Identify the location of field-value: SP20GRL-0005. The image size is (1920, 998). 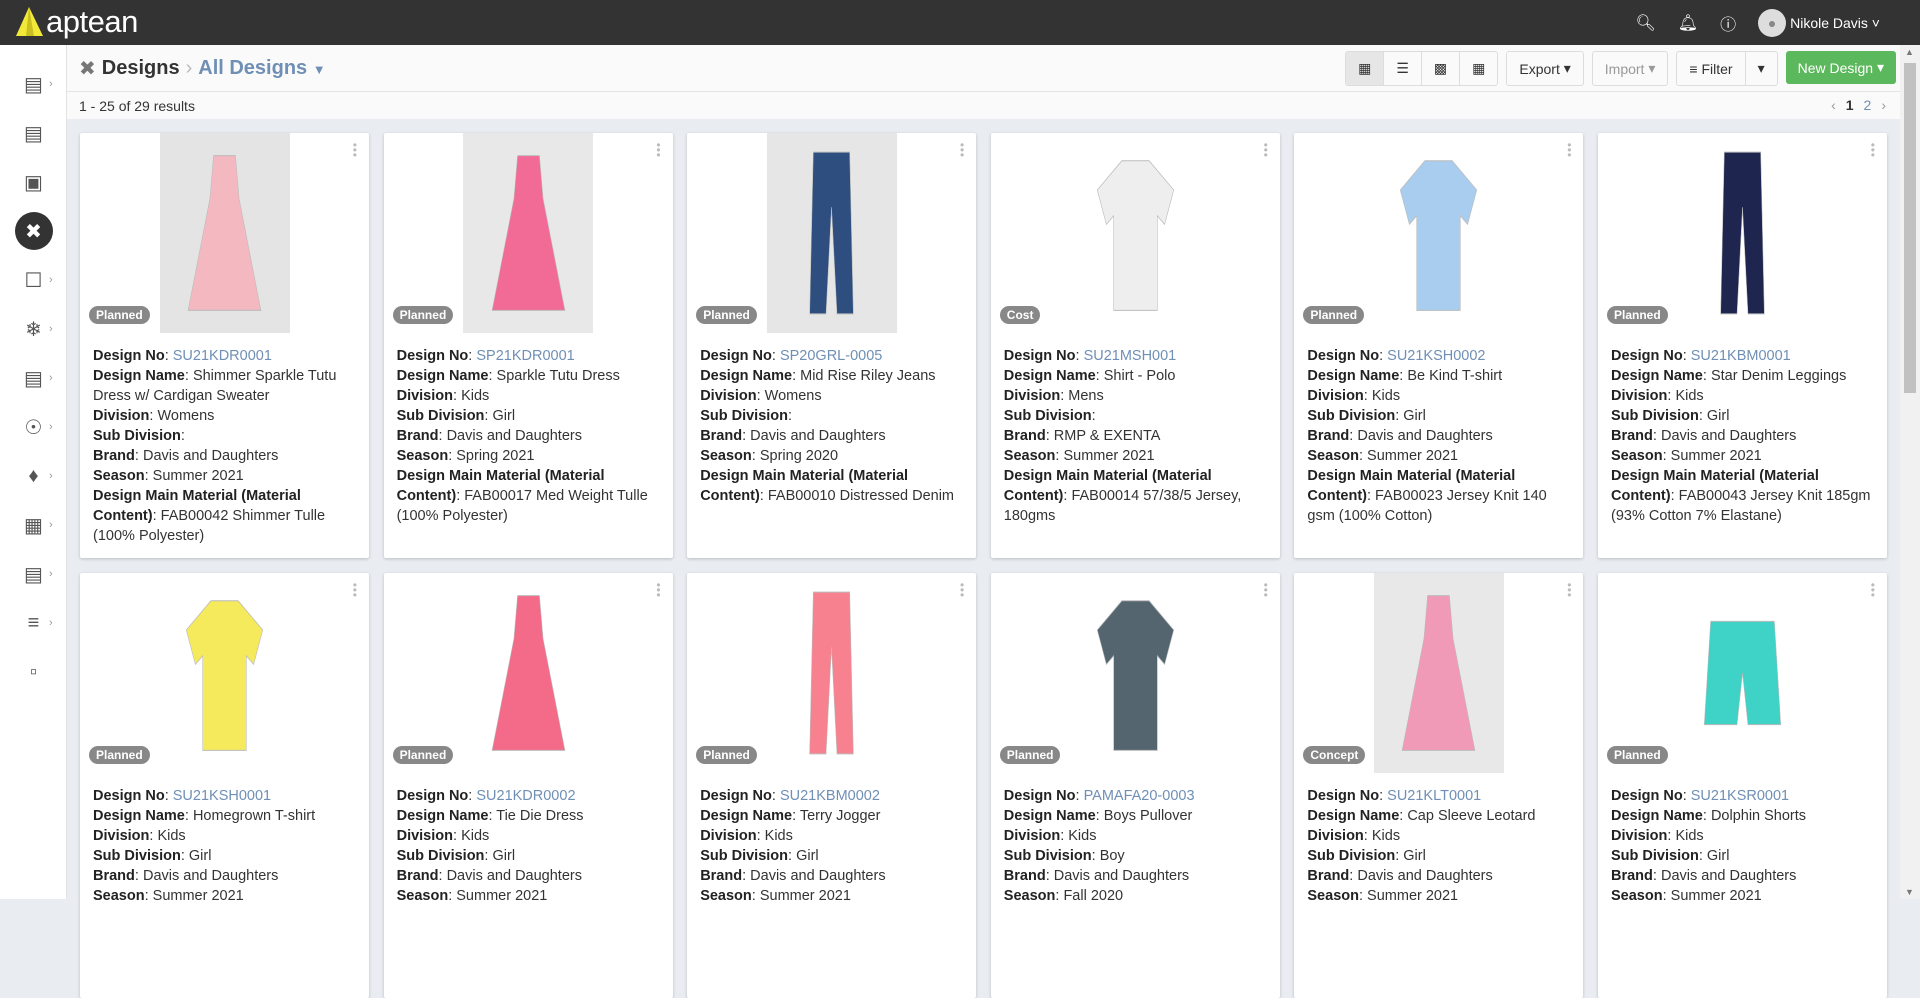
(831, 356).